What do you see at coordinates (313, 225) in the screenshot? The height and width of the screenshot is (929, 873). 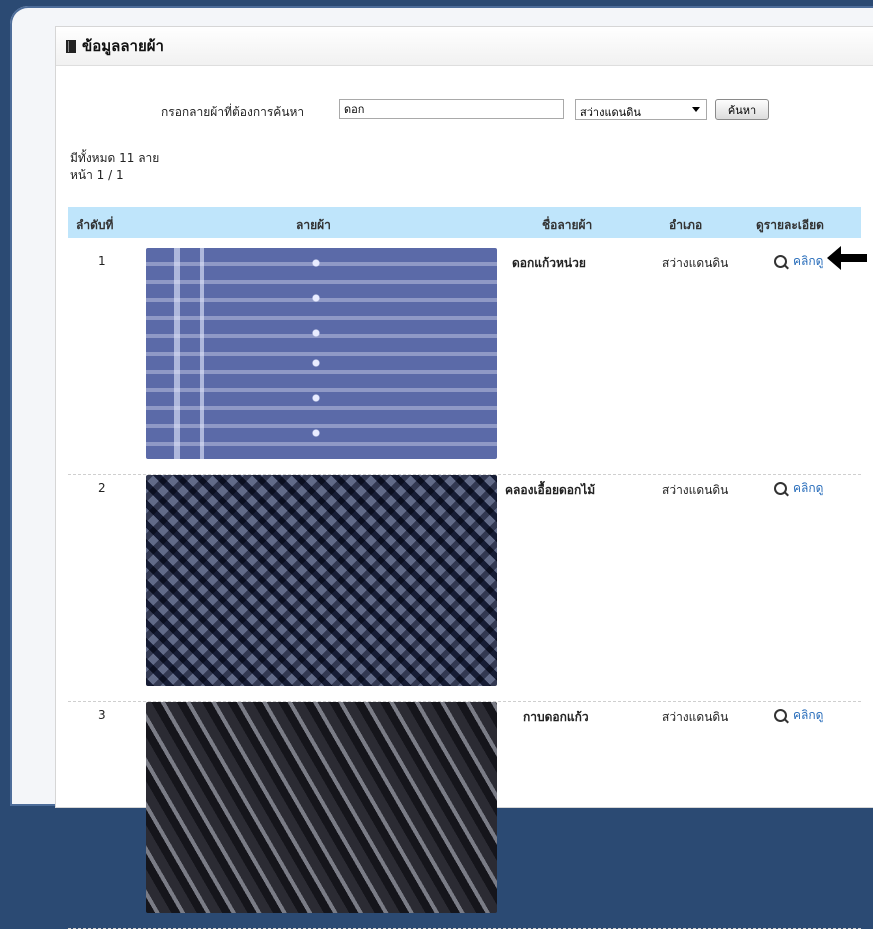 I see `header-pattern: ลายผ้า` at bounding box center [313, 225].